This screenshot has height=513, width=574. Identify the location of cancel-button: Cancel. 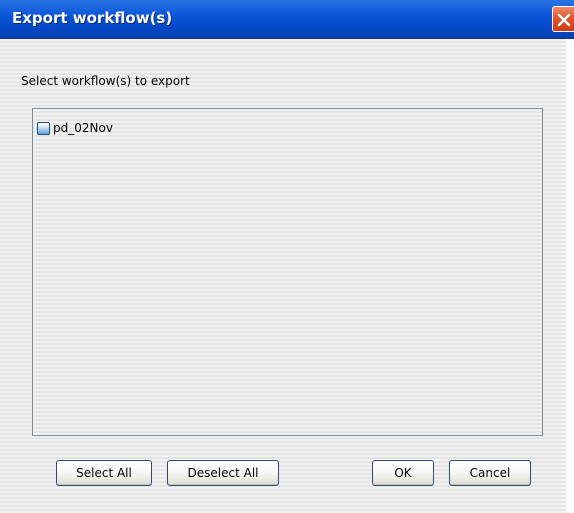
(490, 473).